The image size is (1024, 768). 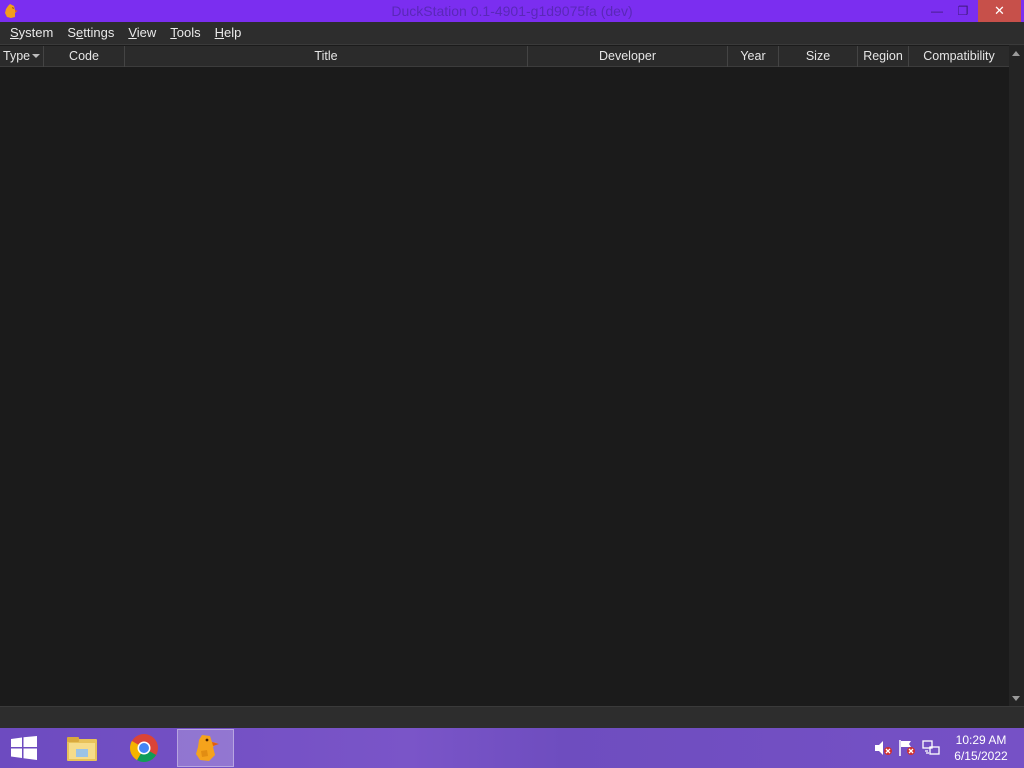 What do you see at coordinates (981, 740) in the screenshot?
I see `clock-time: 10:29 AM` at bounding box center [981, 740].